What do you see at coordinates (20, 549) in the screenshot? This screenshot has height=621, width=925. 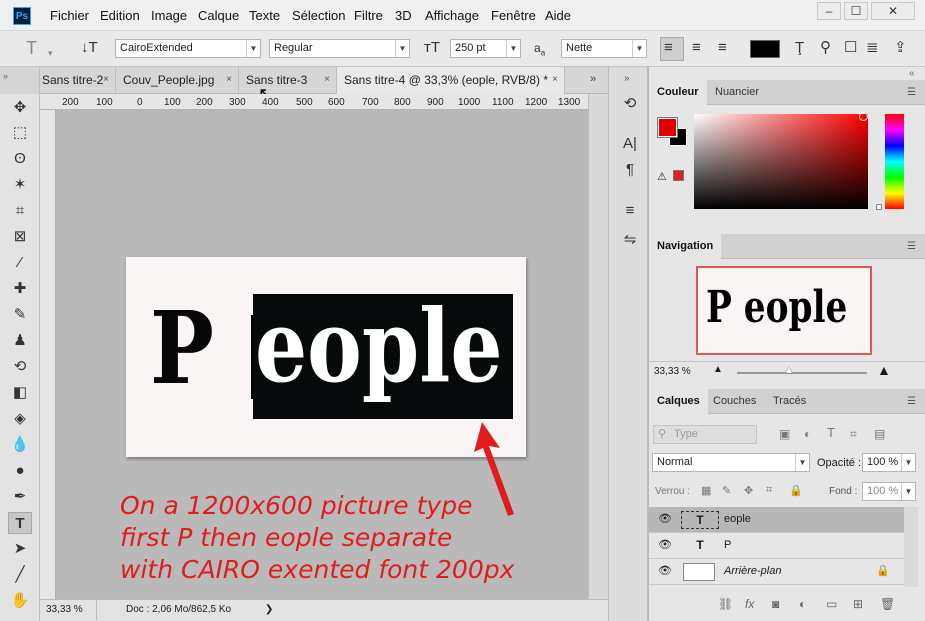 I see `path-selection-tool-icon: ➤` at bounding box center [20, 549].